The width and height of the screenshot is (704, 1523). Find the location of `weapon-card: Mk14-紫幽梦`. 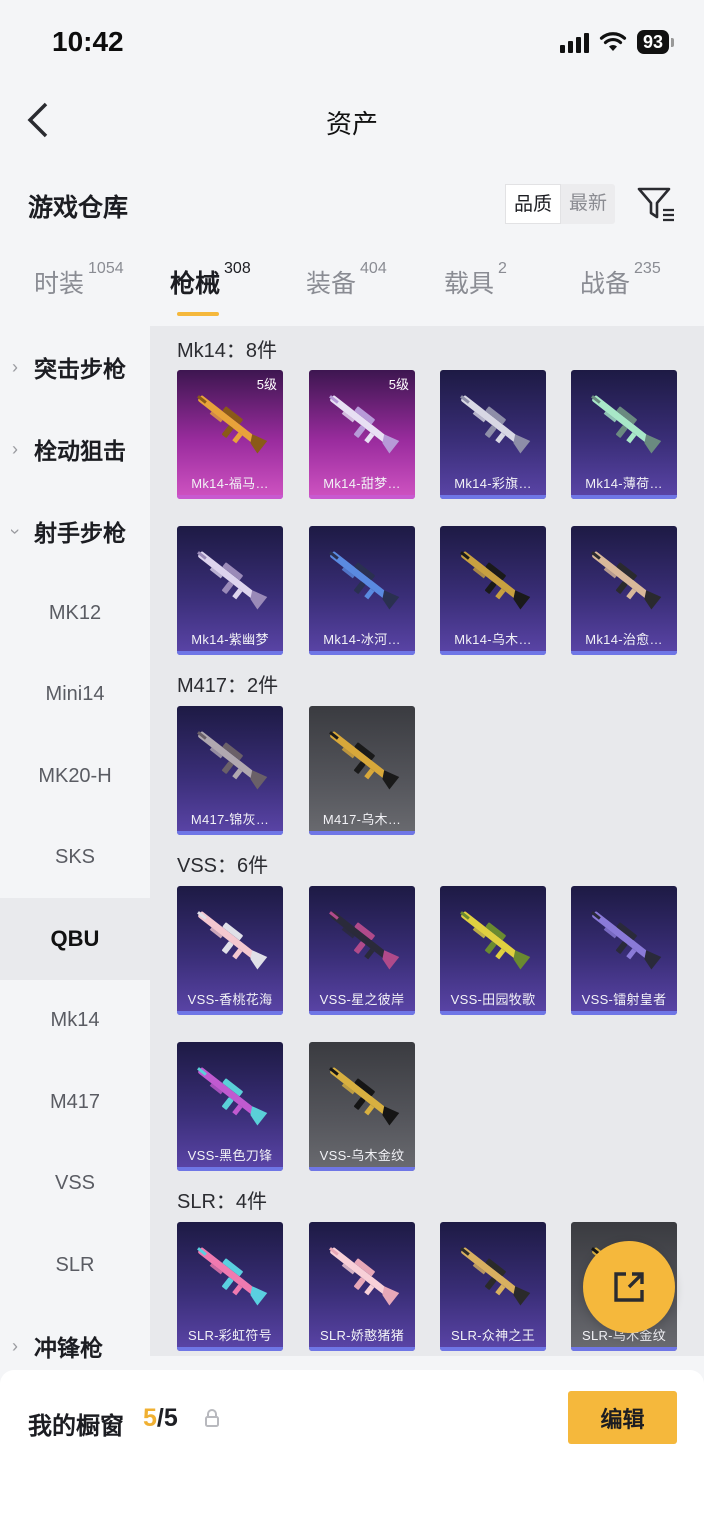

weapon-card: Mk14-紫幽梦 is located at coordinates (230, 590).